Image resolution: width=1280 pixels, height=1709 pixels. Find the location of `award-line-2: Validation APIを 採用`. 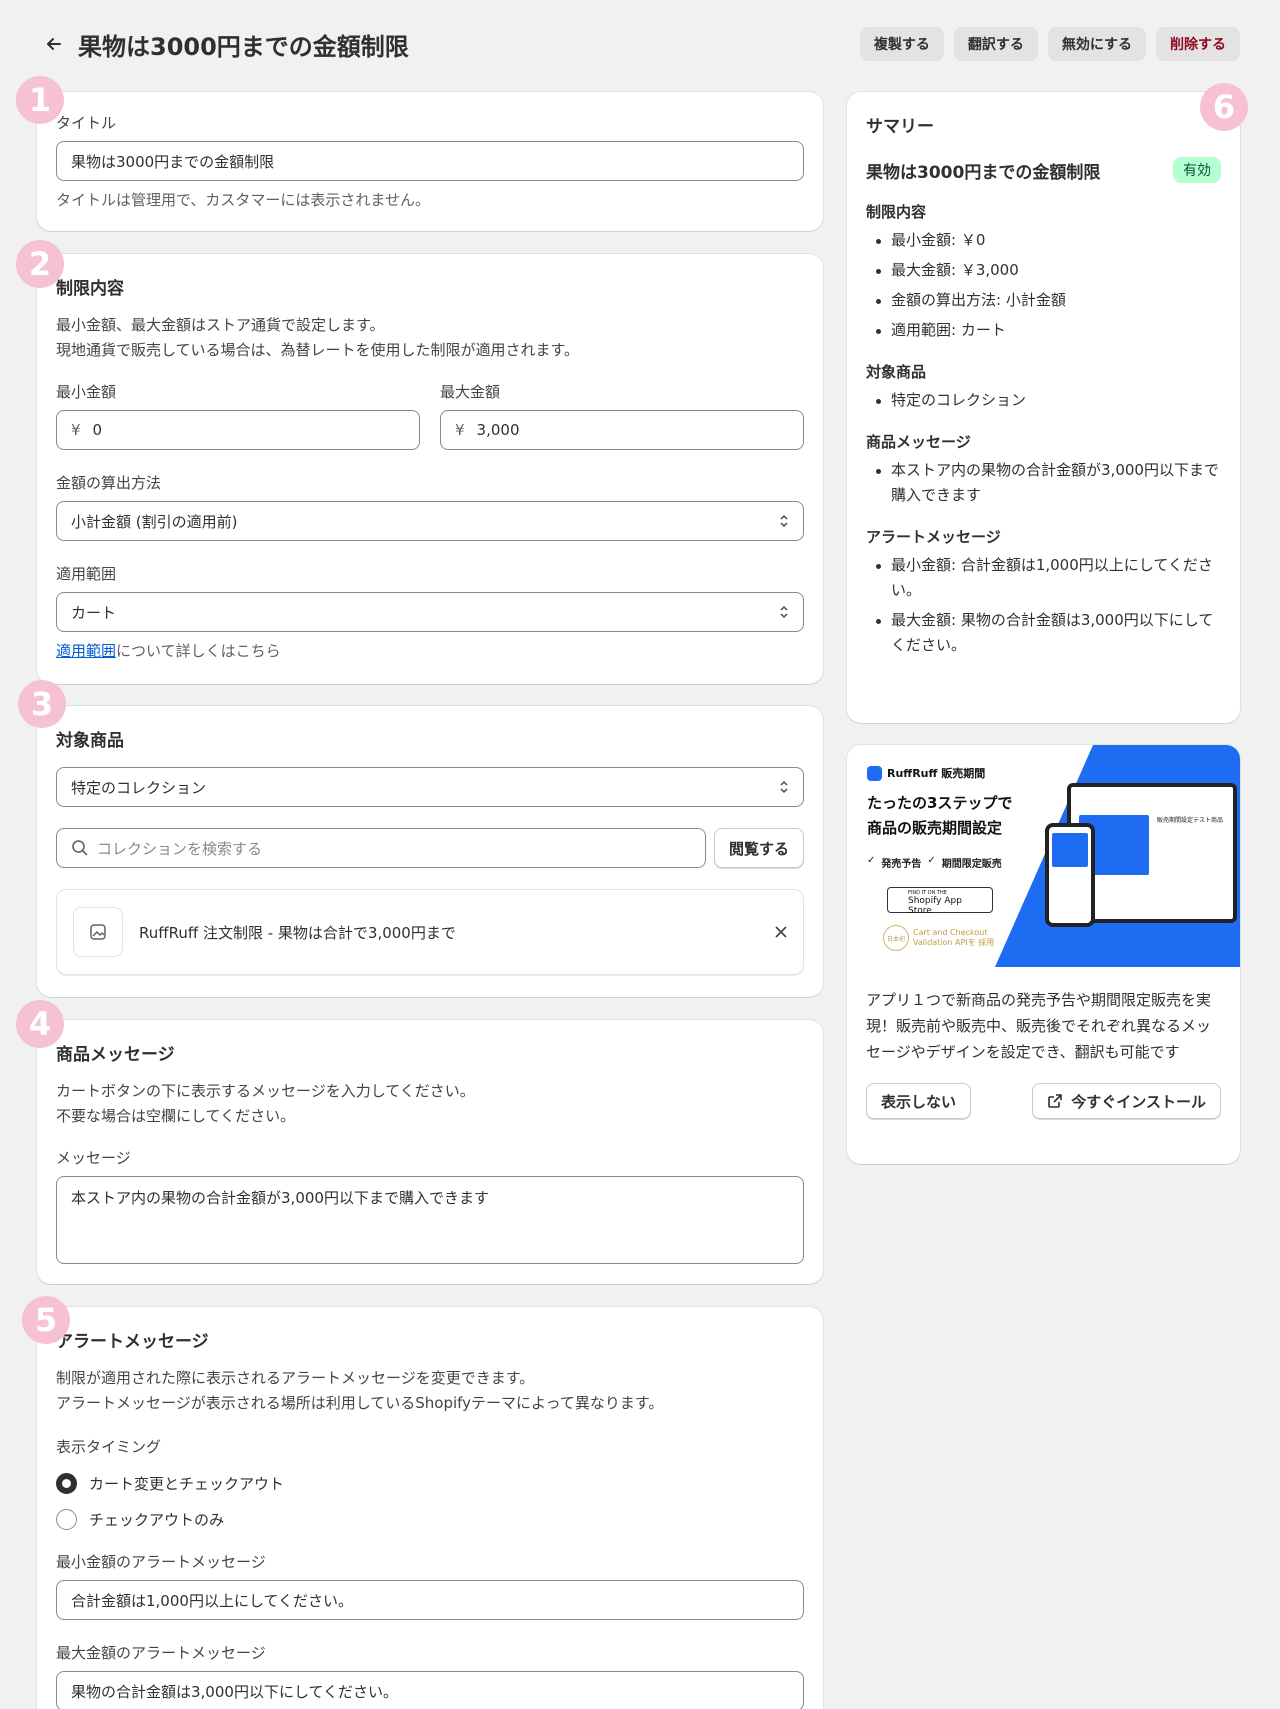

award-line-2: Validation APIを 採用 is located at coordinates (954, 942).